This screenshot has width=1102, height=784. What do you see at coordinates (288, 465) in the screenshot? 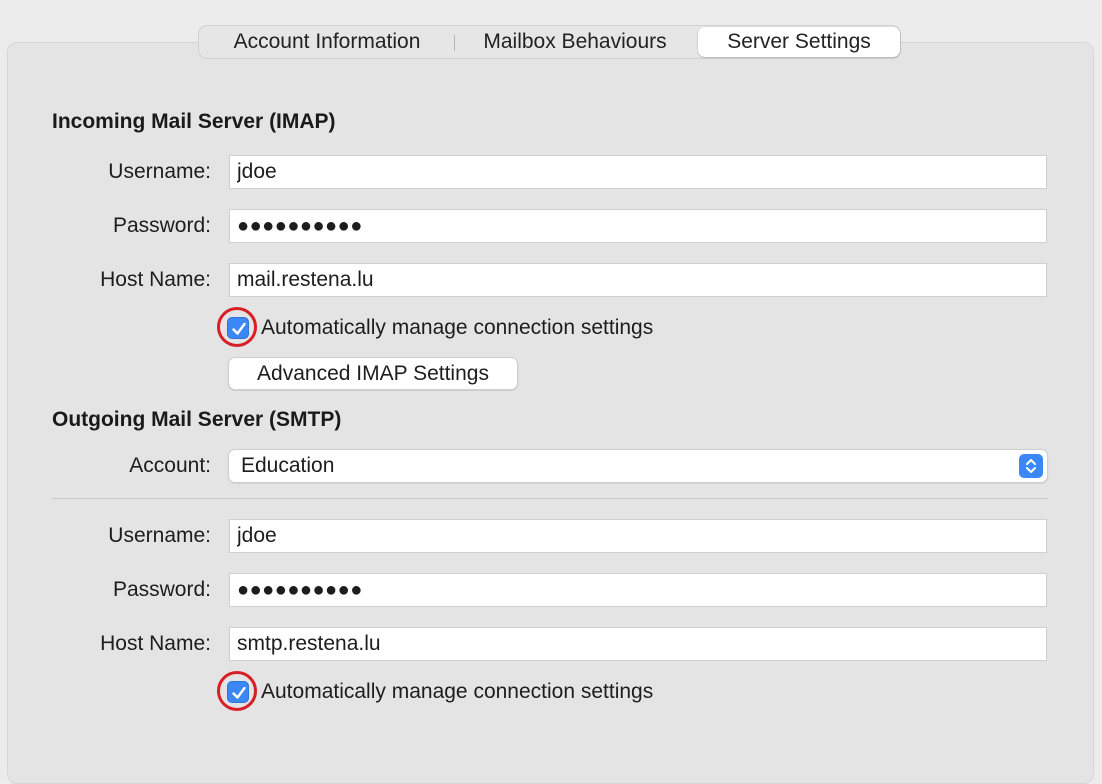
I see `outgoing-account-value: Education` at bounding box center [288, 465].